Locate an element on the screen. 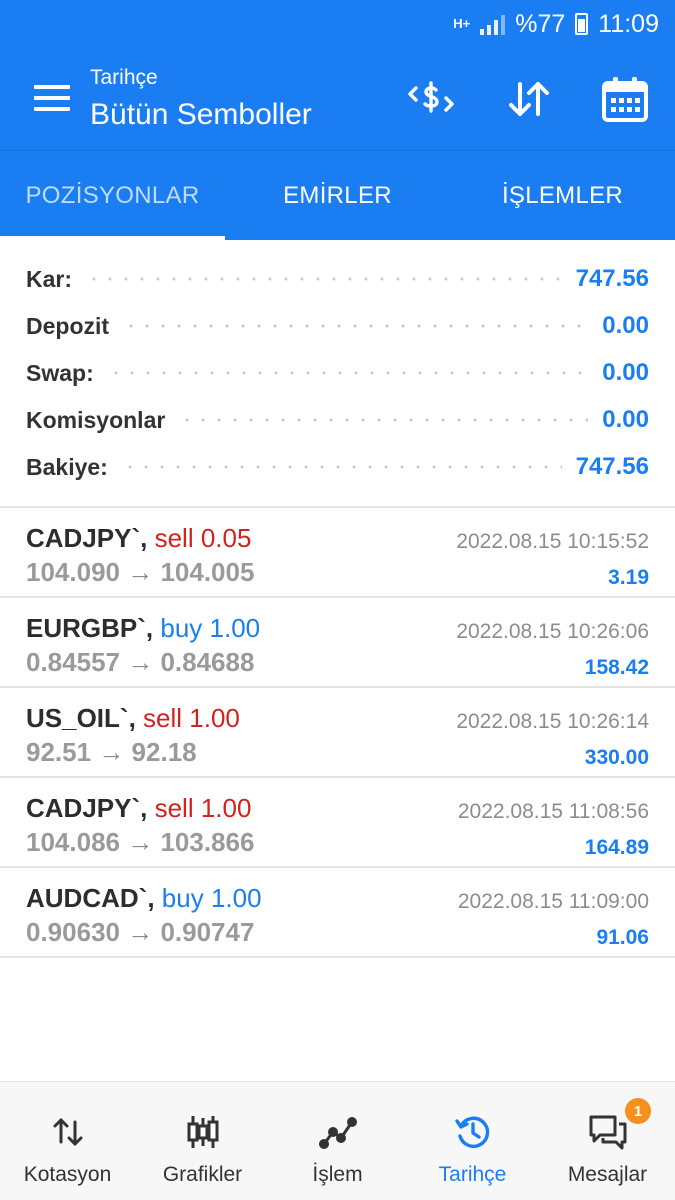 The height and width of the screenshot is (1200, 675). quotes-icon is located at coordinates (68, 1132).